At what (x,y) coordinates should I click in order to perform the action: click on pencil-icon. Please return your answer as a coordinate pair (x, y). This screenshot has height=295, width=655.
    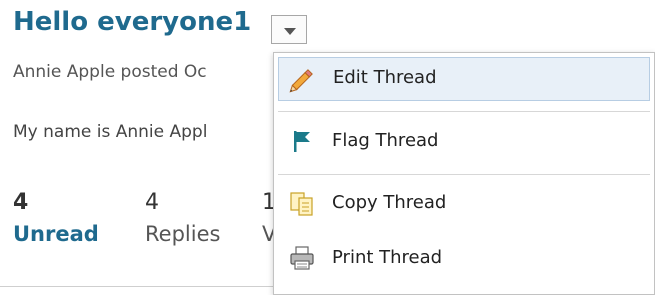
    Looking at the image, I should click on (301, 81).